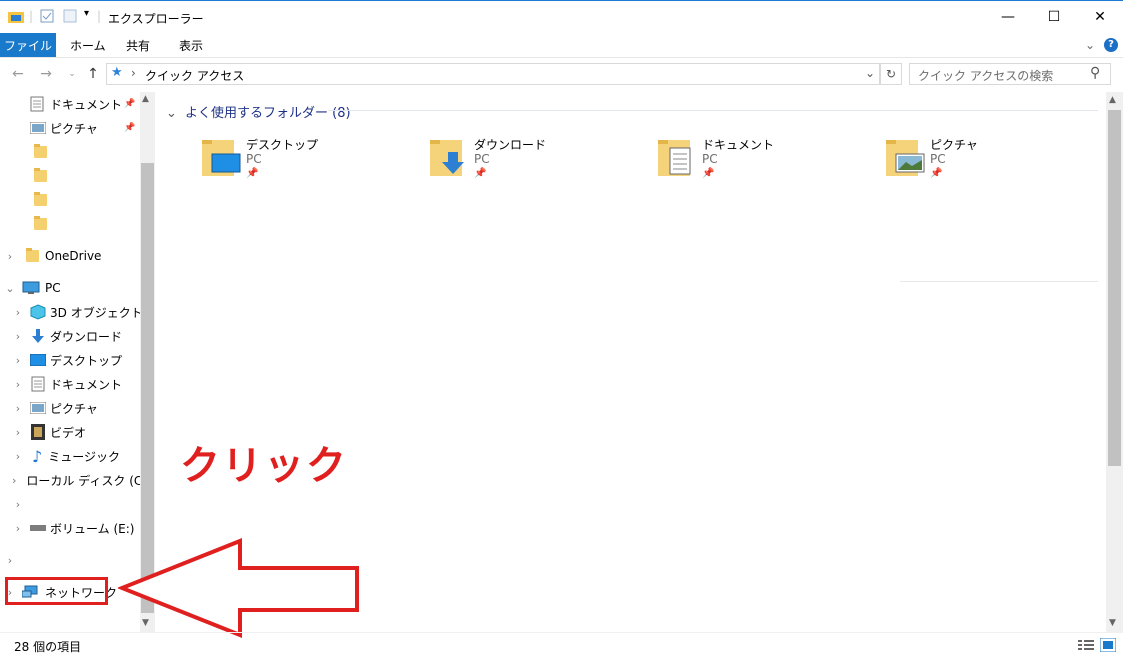 This screenshot has height=658, width=1123. What do you see at coordinates (1111, 45) in the screenshot?
I see `help-icon: ?` at bounding box center [1111, 45].